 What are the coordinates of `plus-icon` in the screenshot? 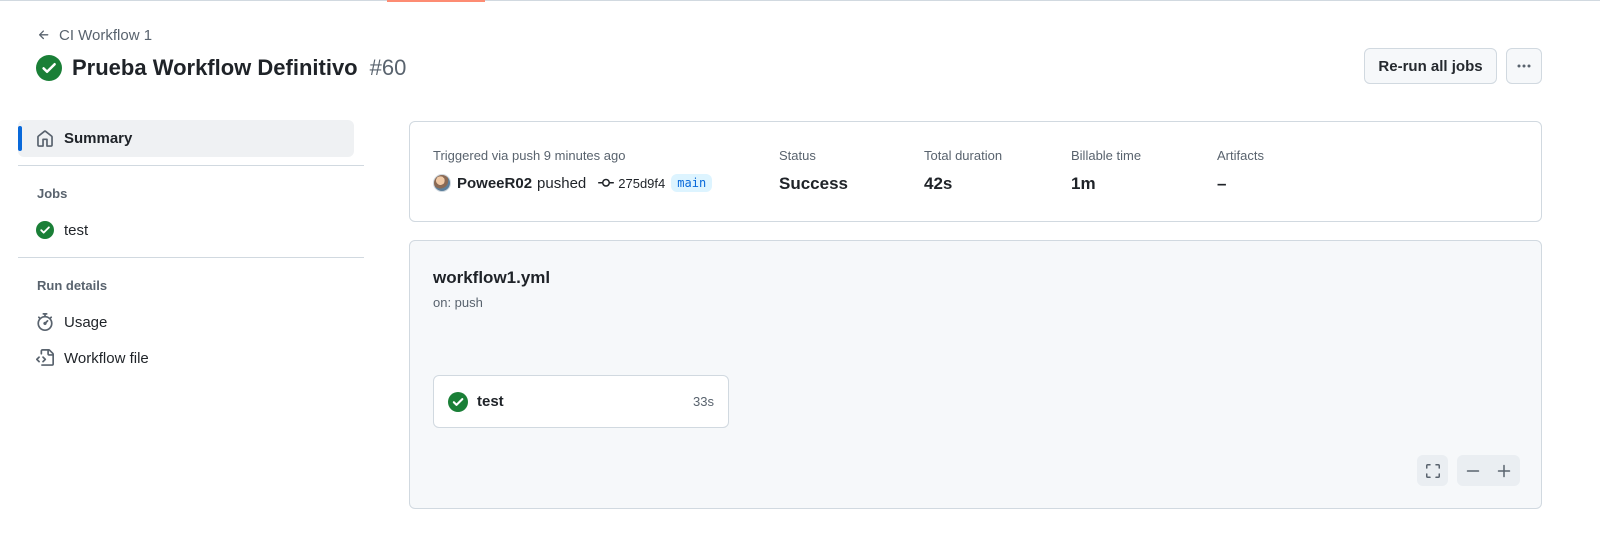 It's located at (1503, 470).